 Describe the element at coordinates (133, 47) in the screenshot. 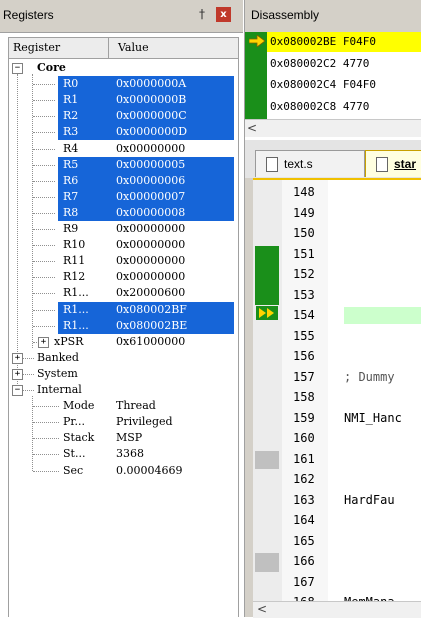

I see `column-header-value: Value` at that location.